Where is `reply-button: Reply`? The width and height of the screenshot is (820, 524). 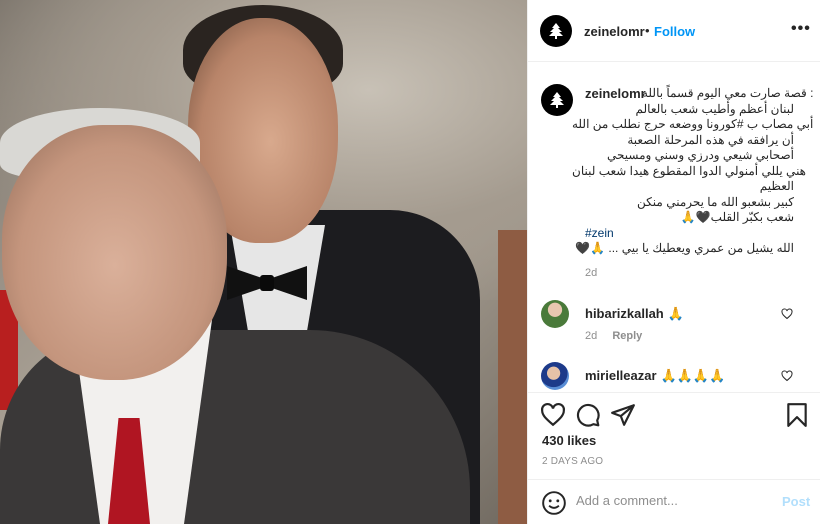 reply-button: Reply is located at coordinates (627, 336).